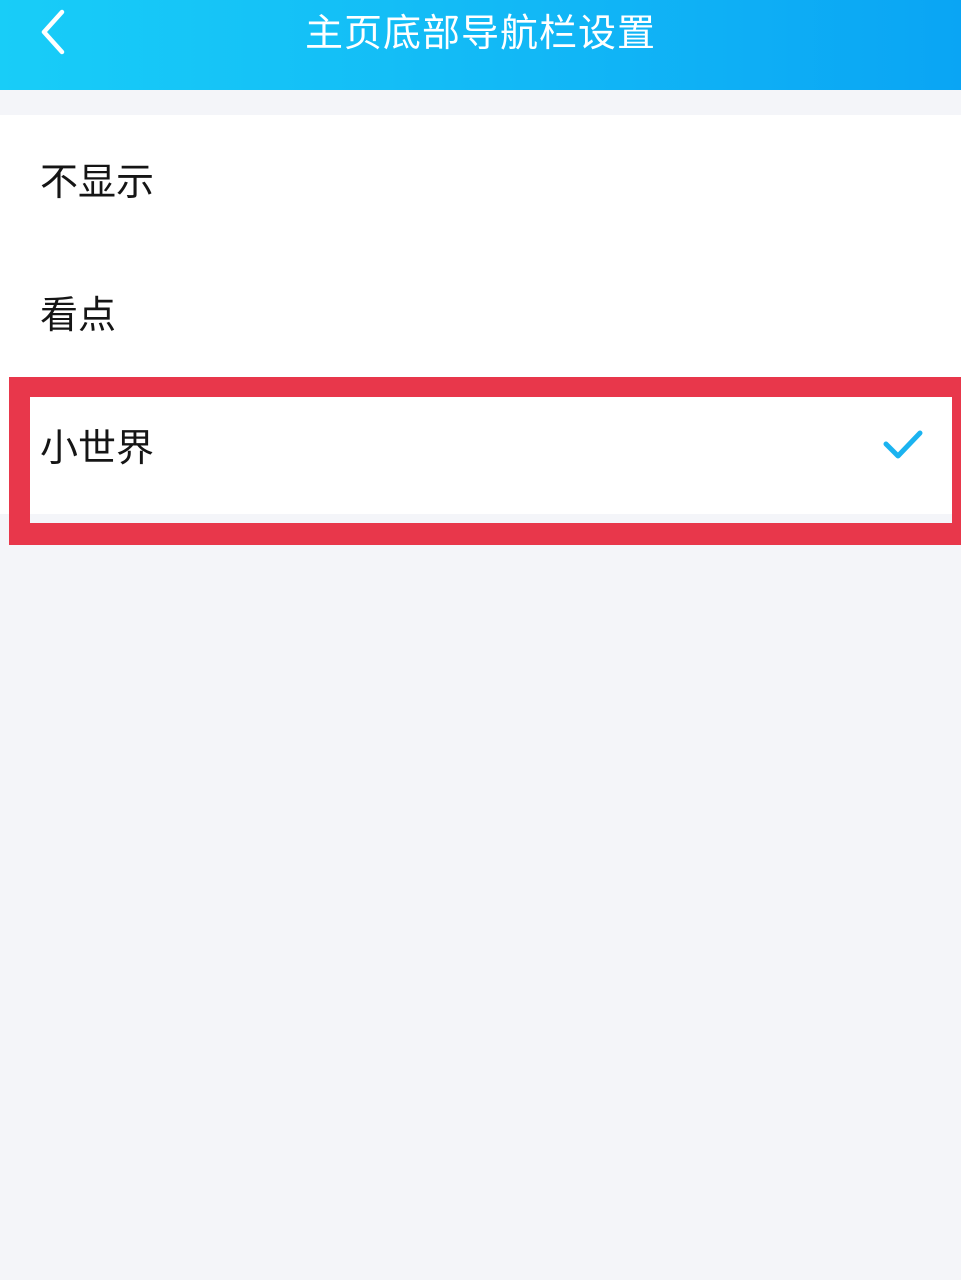 This screenshot has height=1280, width=961. Describe the element at coordinates (903, 444) in the screenshot. I see `checkmark-icon` at that location.